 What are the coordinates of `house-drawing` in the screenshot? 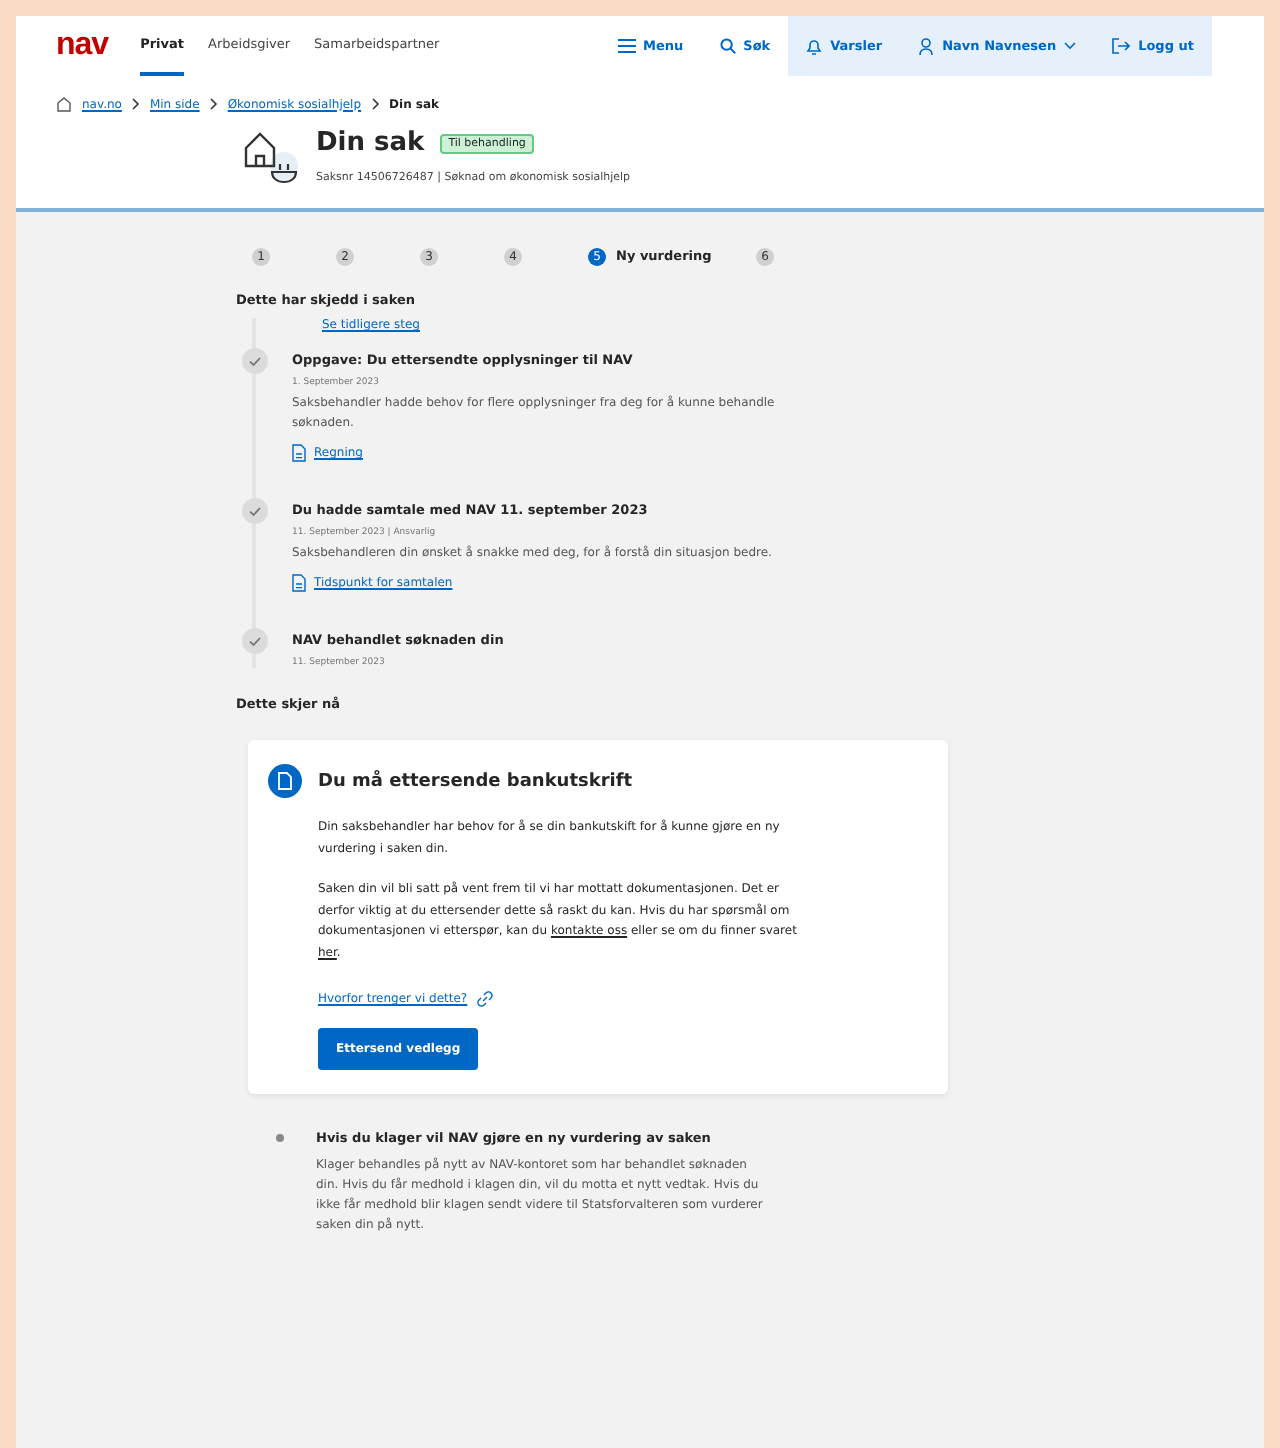 It's located at (272, 158).